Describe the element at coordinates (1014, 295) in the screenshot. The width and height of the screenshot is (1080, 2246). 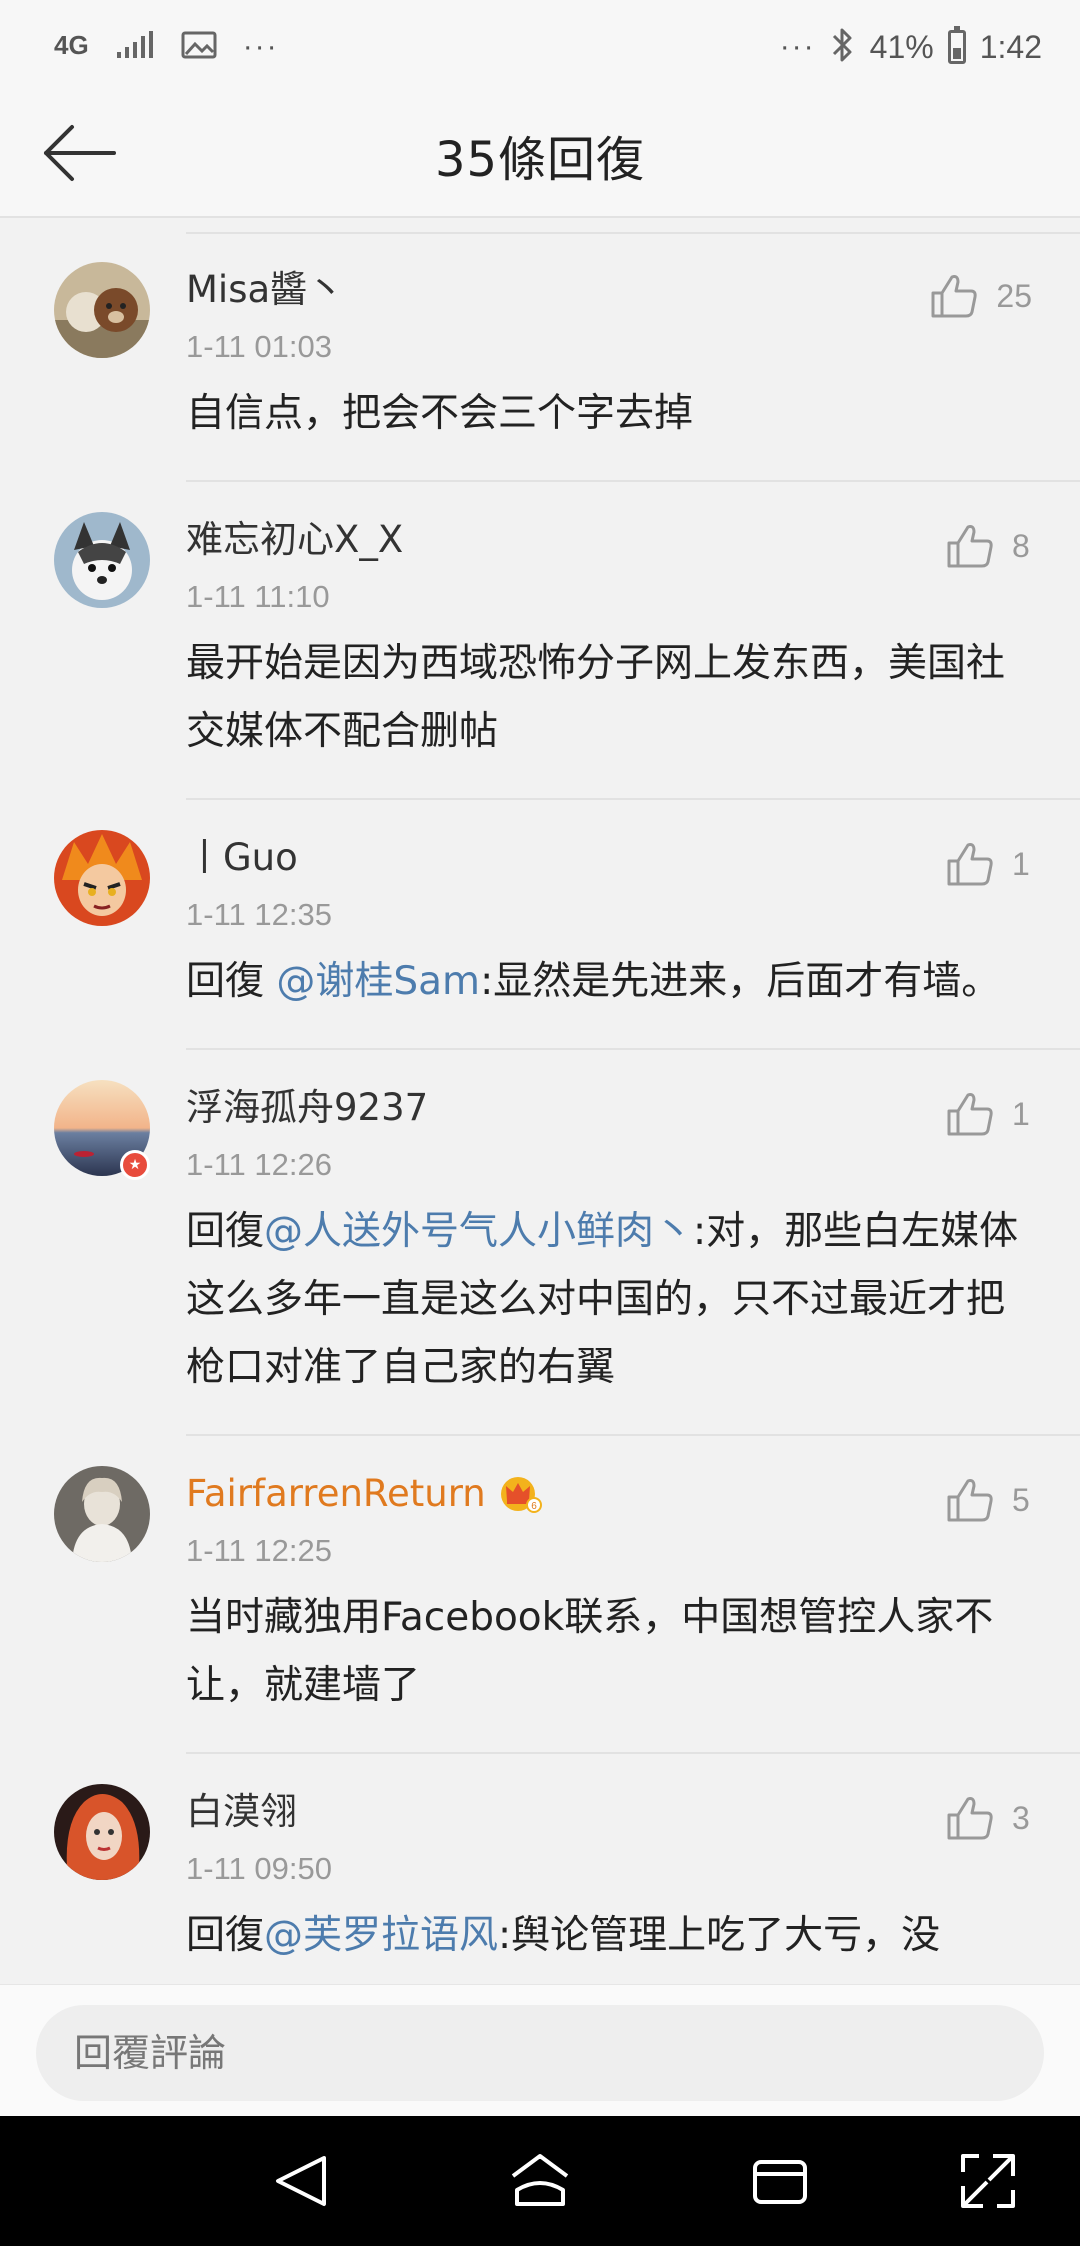
I see `like-count: 25` at that location.